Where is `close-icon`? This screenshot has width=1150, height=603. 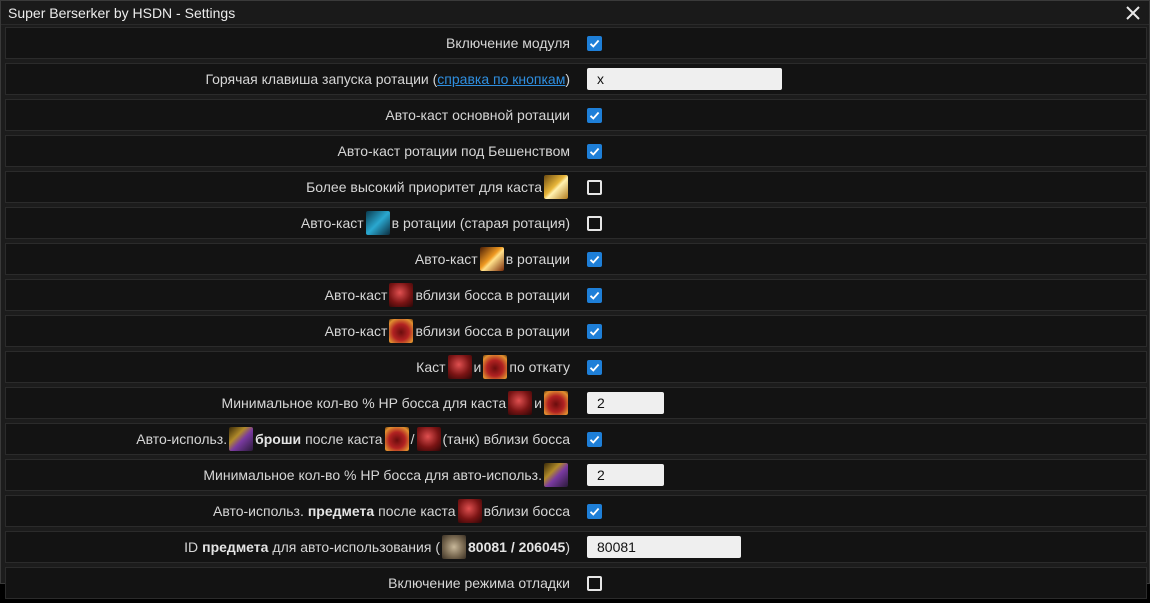
close-icon is located at coordinates (1133, 13).